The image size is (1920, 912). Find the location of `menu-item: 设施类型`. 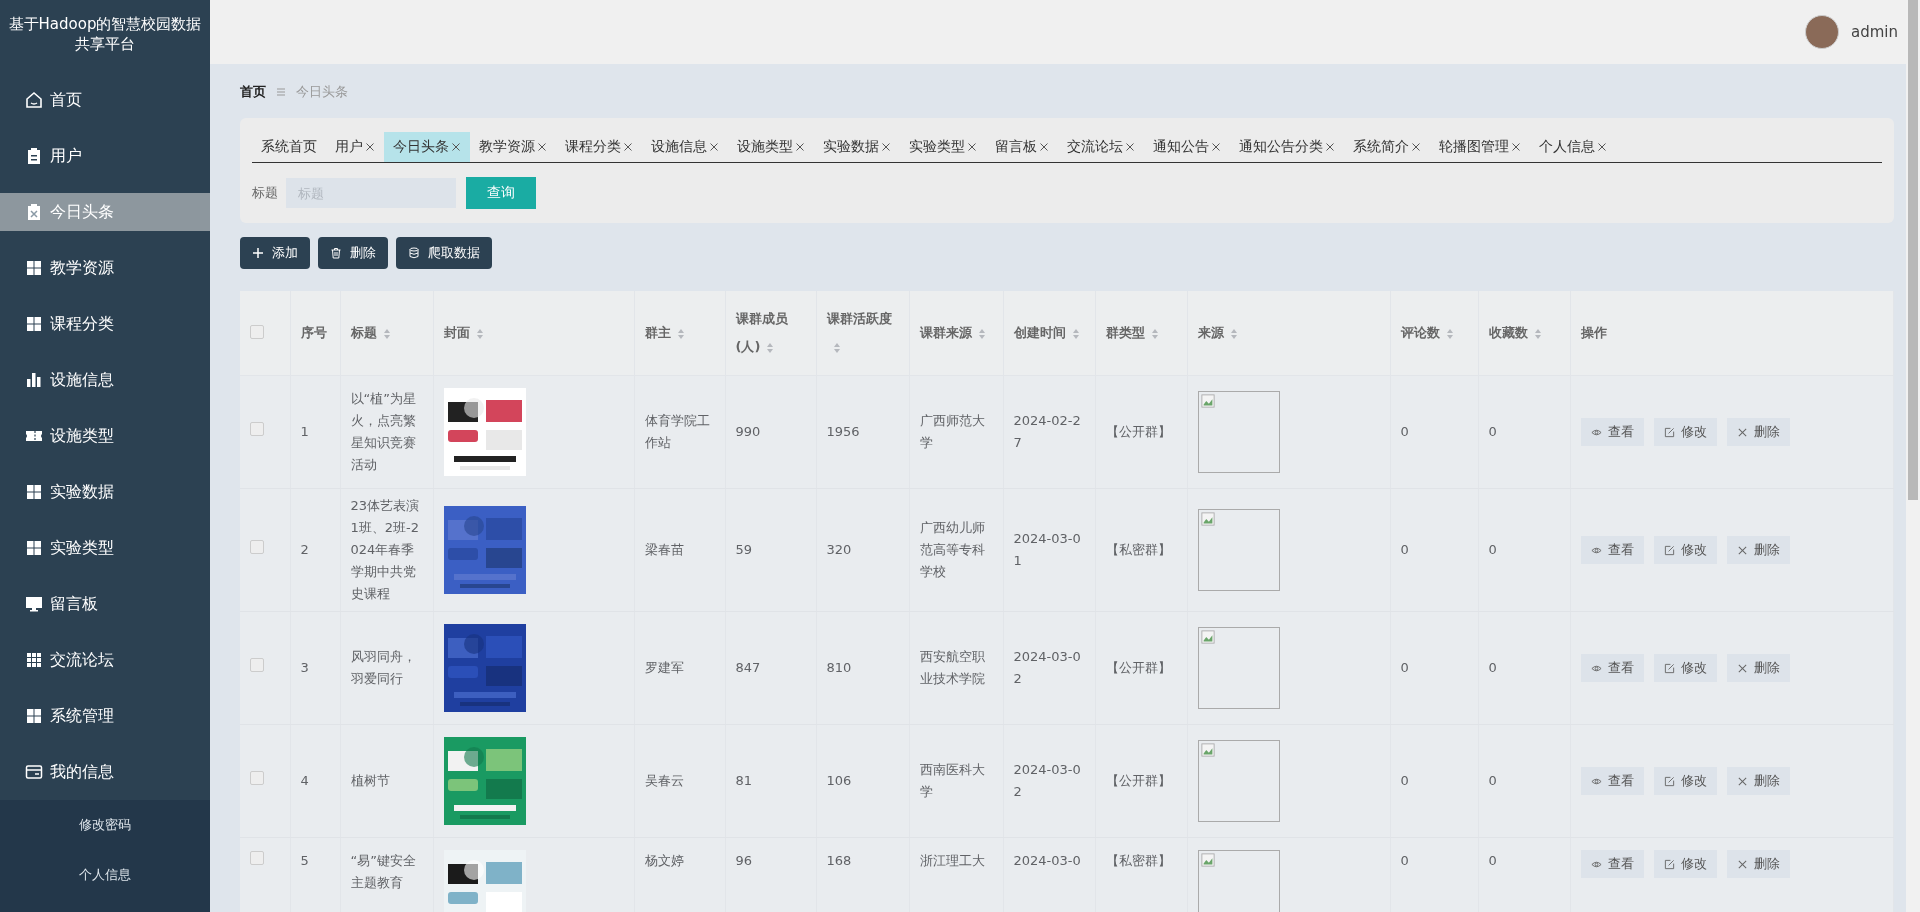

menu-item: 设施类型 is located at coordinates (105, 436).